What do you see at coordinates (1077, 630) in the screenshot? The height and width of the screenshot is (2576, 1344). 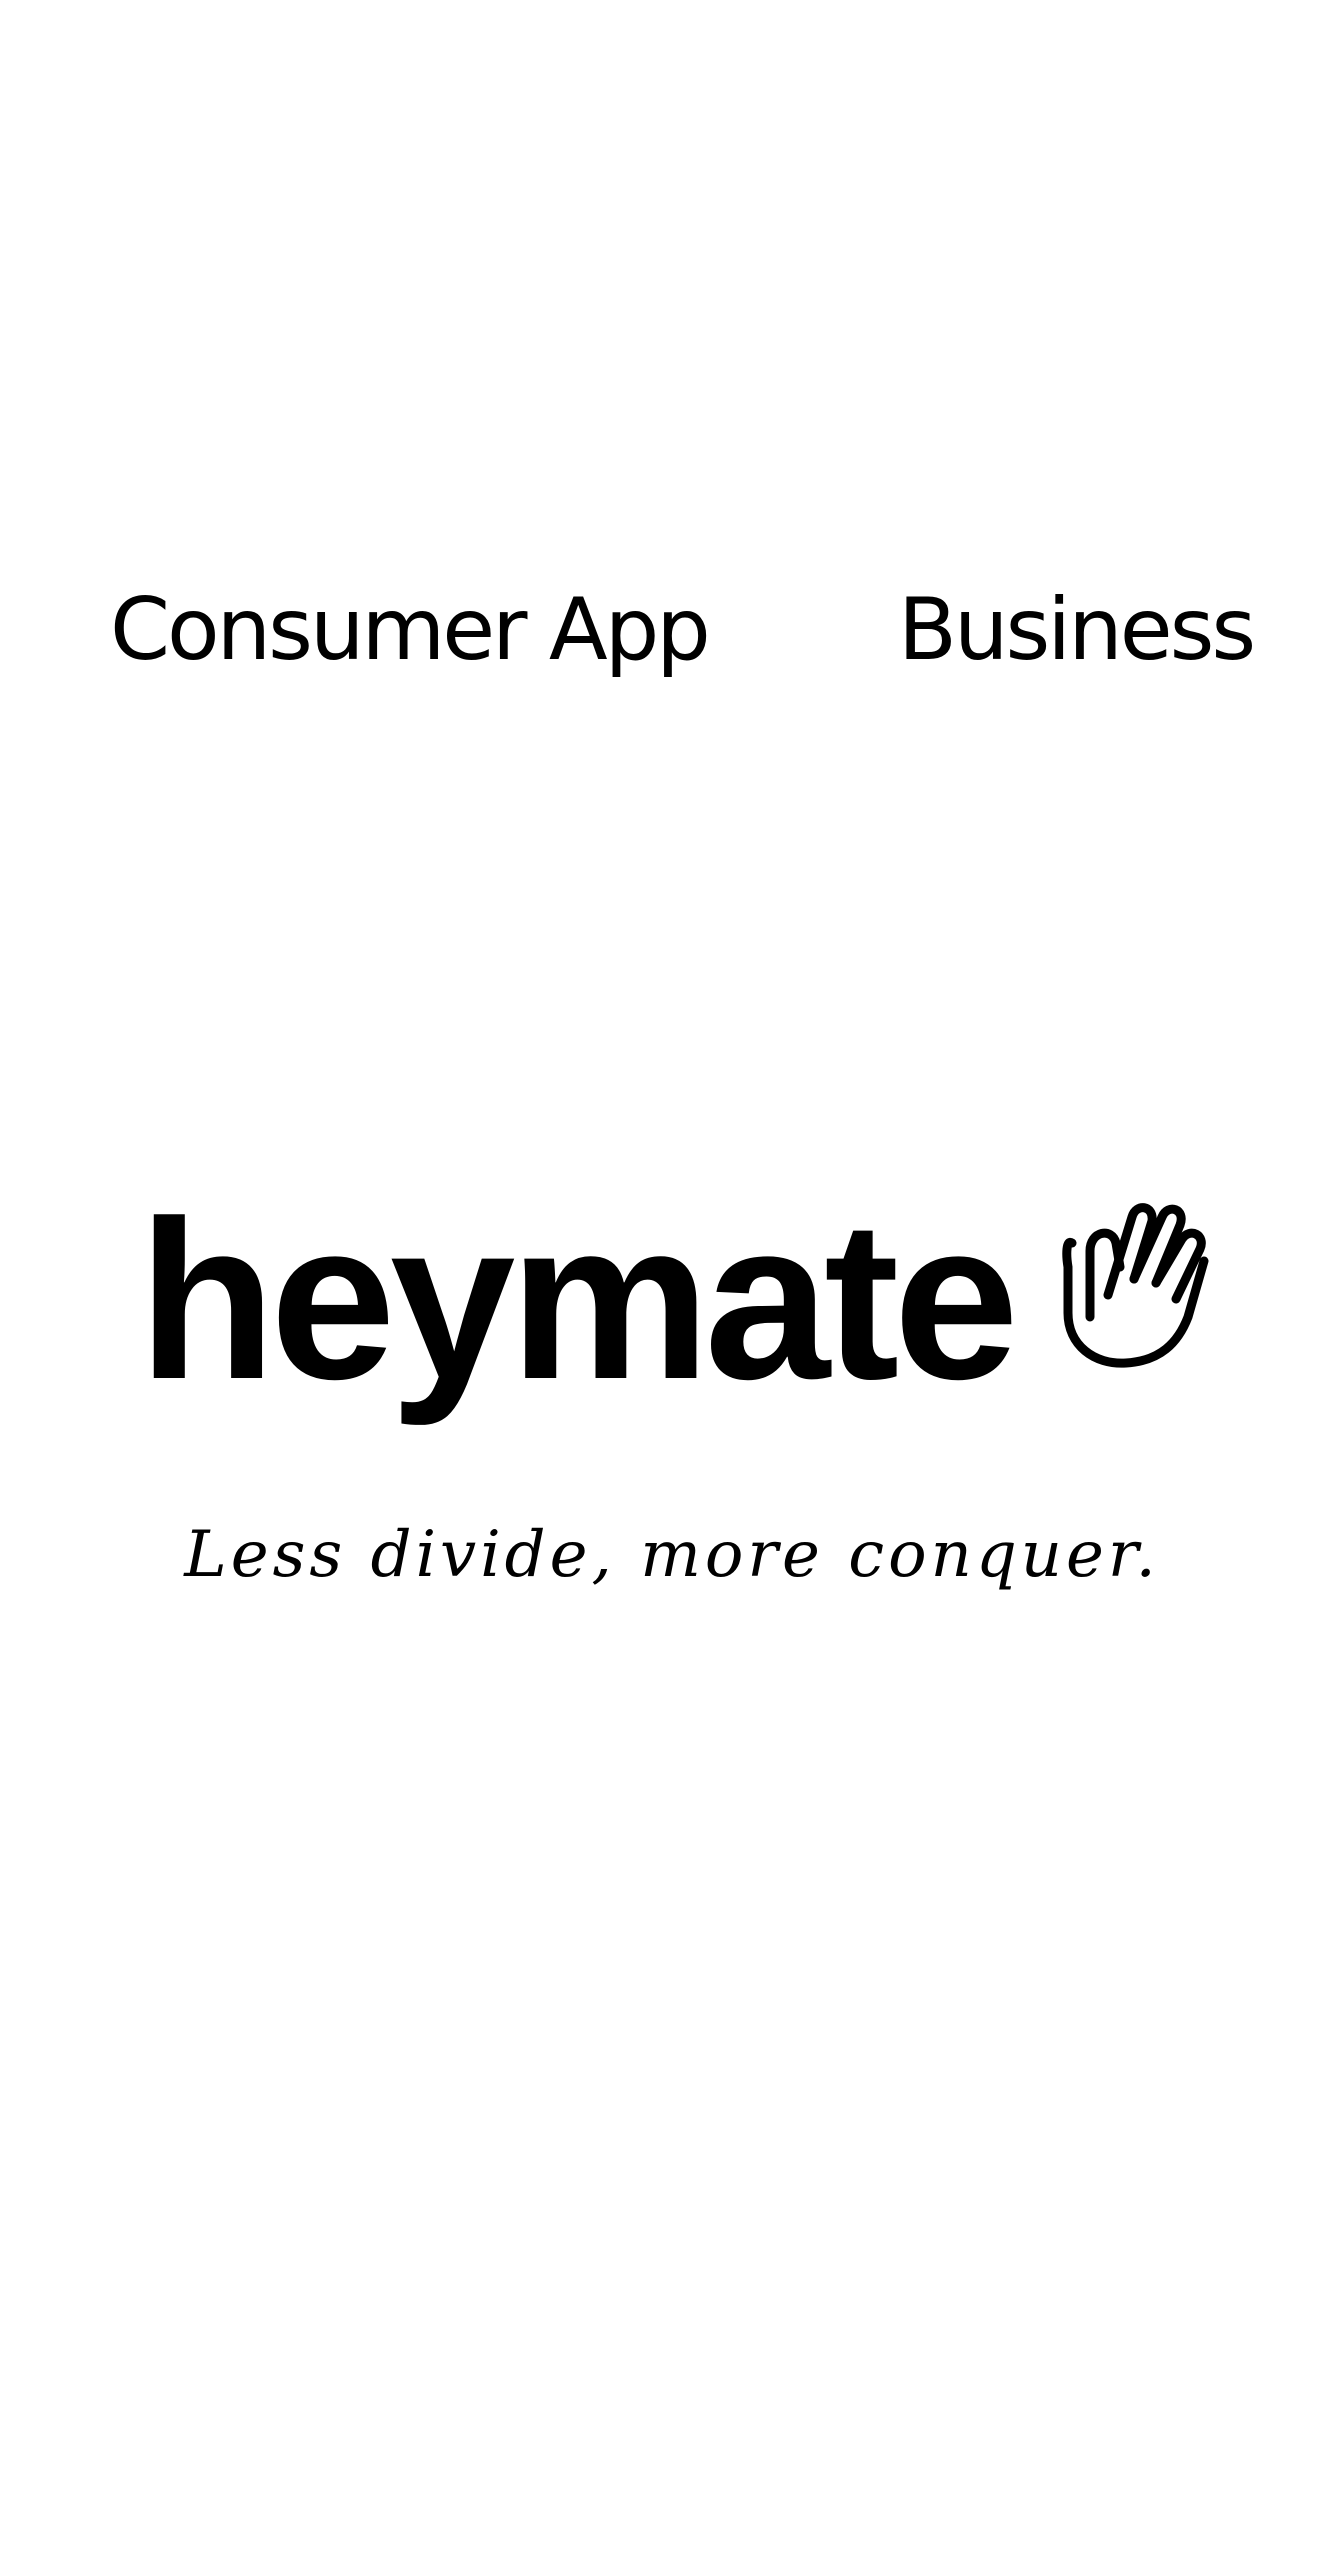 I see `business-link: Business` at bounding box center [1077, 630].